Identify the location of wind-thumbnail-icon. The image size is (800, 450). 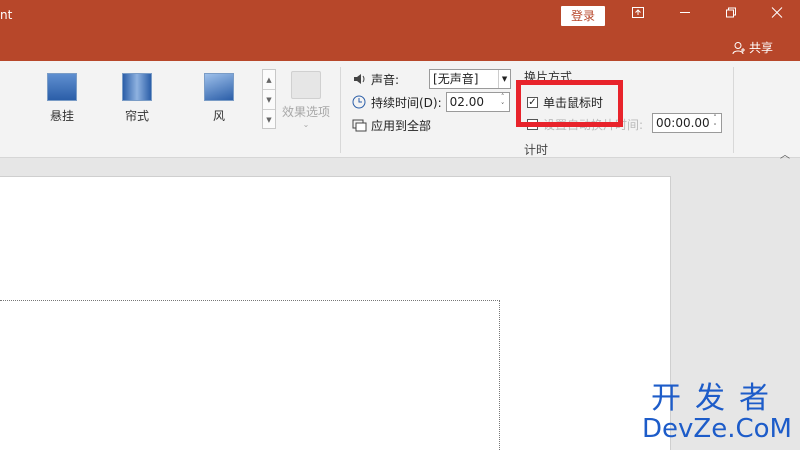
(219, 87).